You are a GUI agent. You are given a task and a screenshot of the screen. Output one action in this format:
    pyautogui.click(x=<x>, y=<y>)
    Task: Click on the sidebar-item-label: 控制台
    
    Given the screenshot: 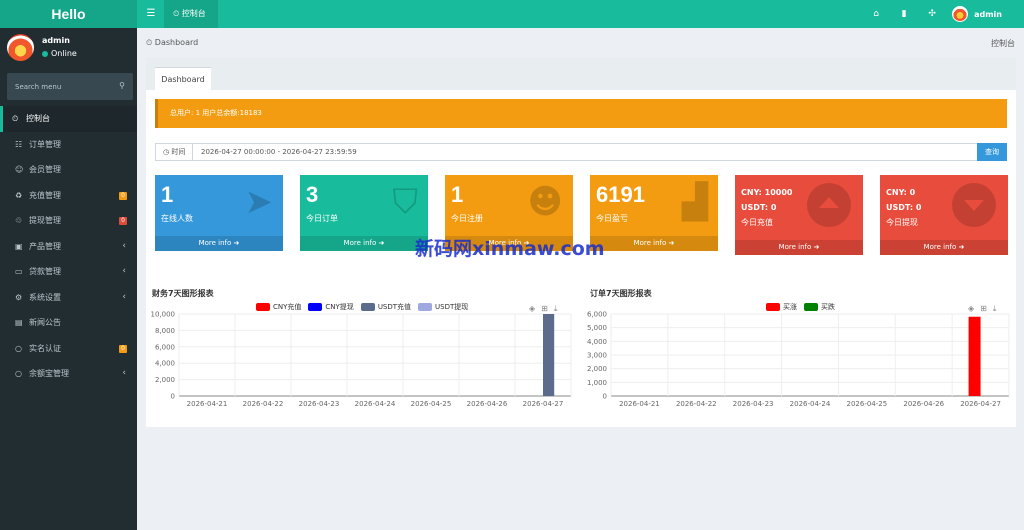 What is the action you would take?
    pyautogui.click(x=38, y=119)
    